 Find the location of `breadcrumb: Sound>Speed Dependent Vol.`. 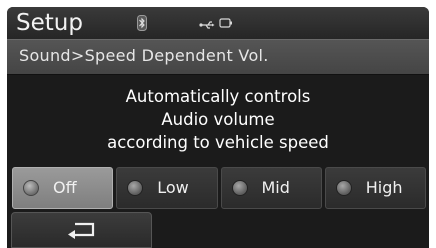

breadcrumb: Sound>Speed Dependent Vol. is located at coordinates (144, 55).